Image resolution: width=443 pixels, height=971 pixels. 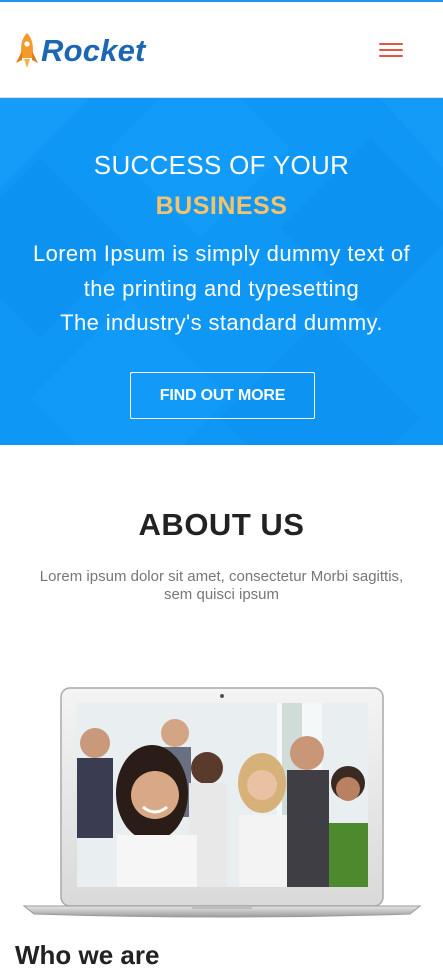 What do you see at coordinates (93, 50) in the screenshot?
I see `logo-text: Rocket` at bounding box center [93, 50].